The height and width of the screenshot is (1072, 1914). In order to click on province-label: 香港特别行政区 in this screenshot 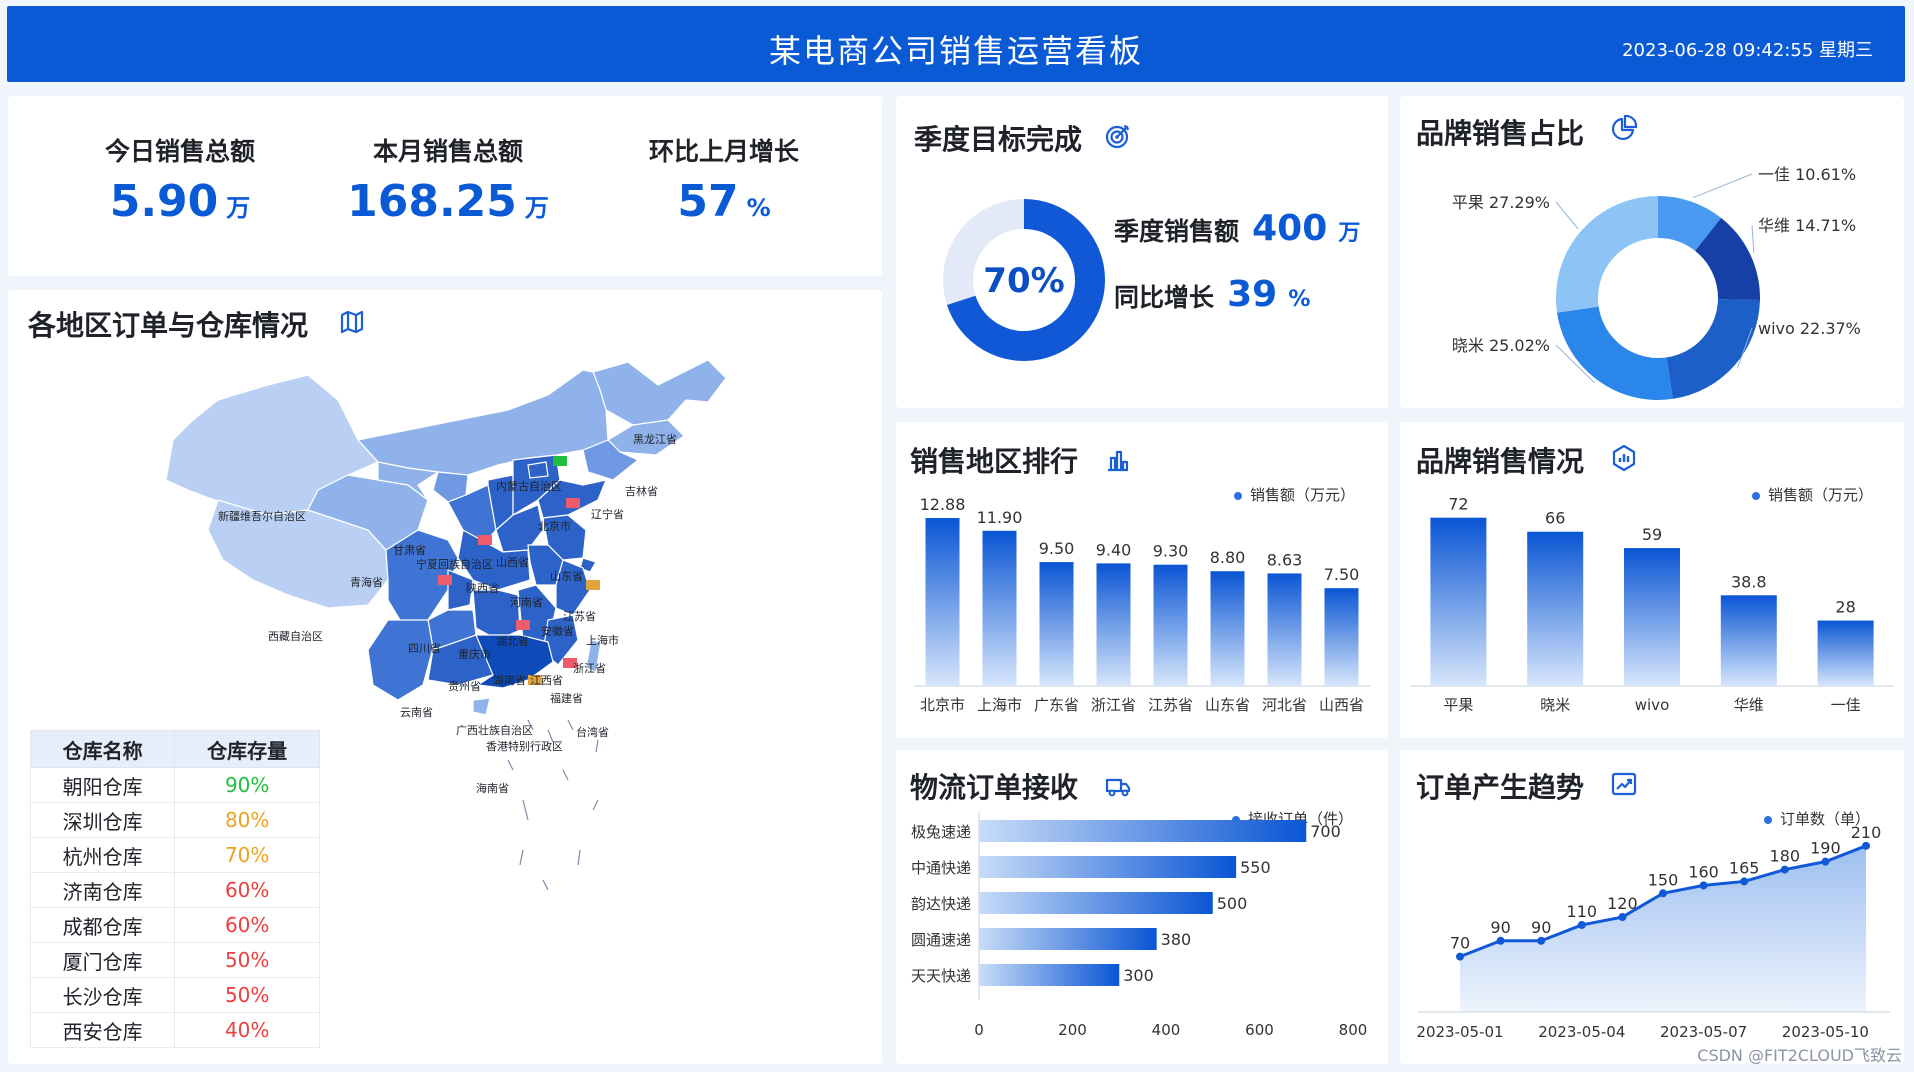, I will do `click(524, 746)`.